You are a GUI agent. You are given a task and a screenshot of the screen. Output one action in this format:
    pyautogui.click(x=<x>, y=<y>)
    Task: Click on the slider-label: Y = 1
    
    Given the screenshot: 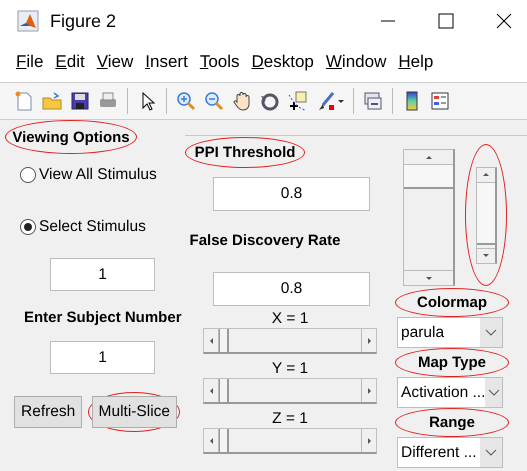 What is the action you would take?
    pyautogui.click(x=290, y=369)
    